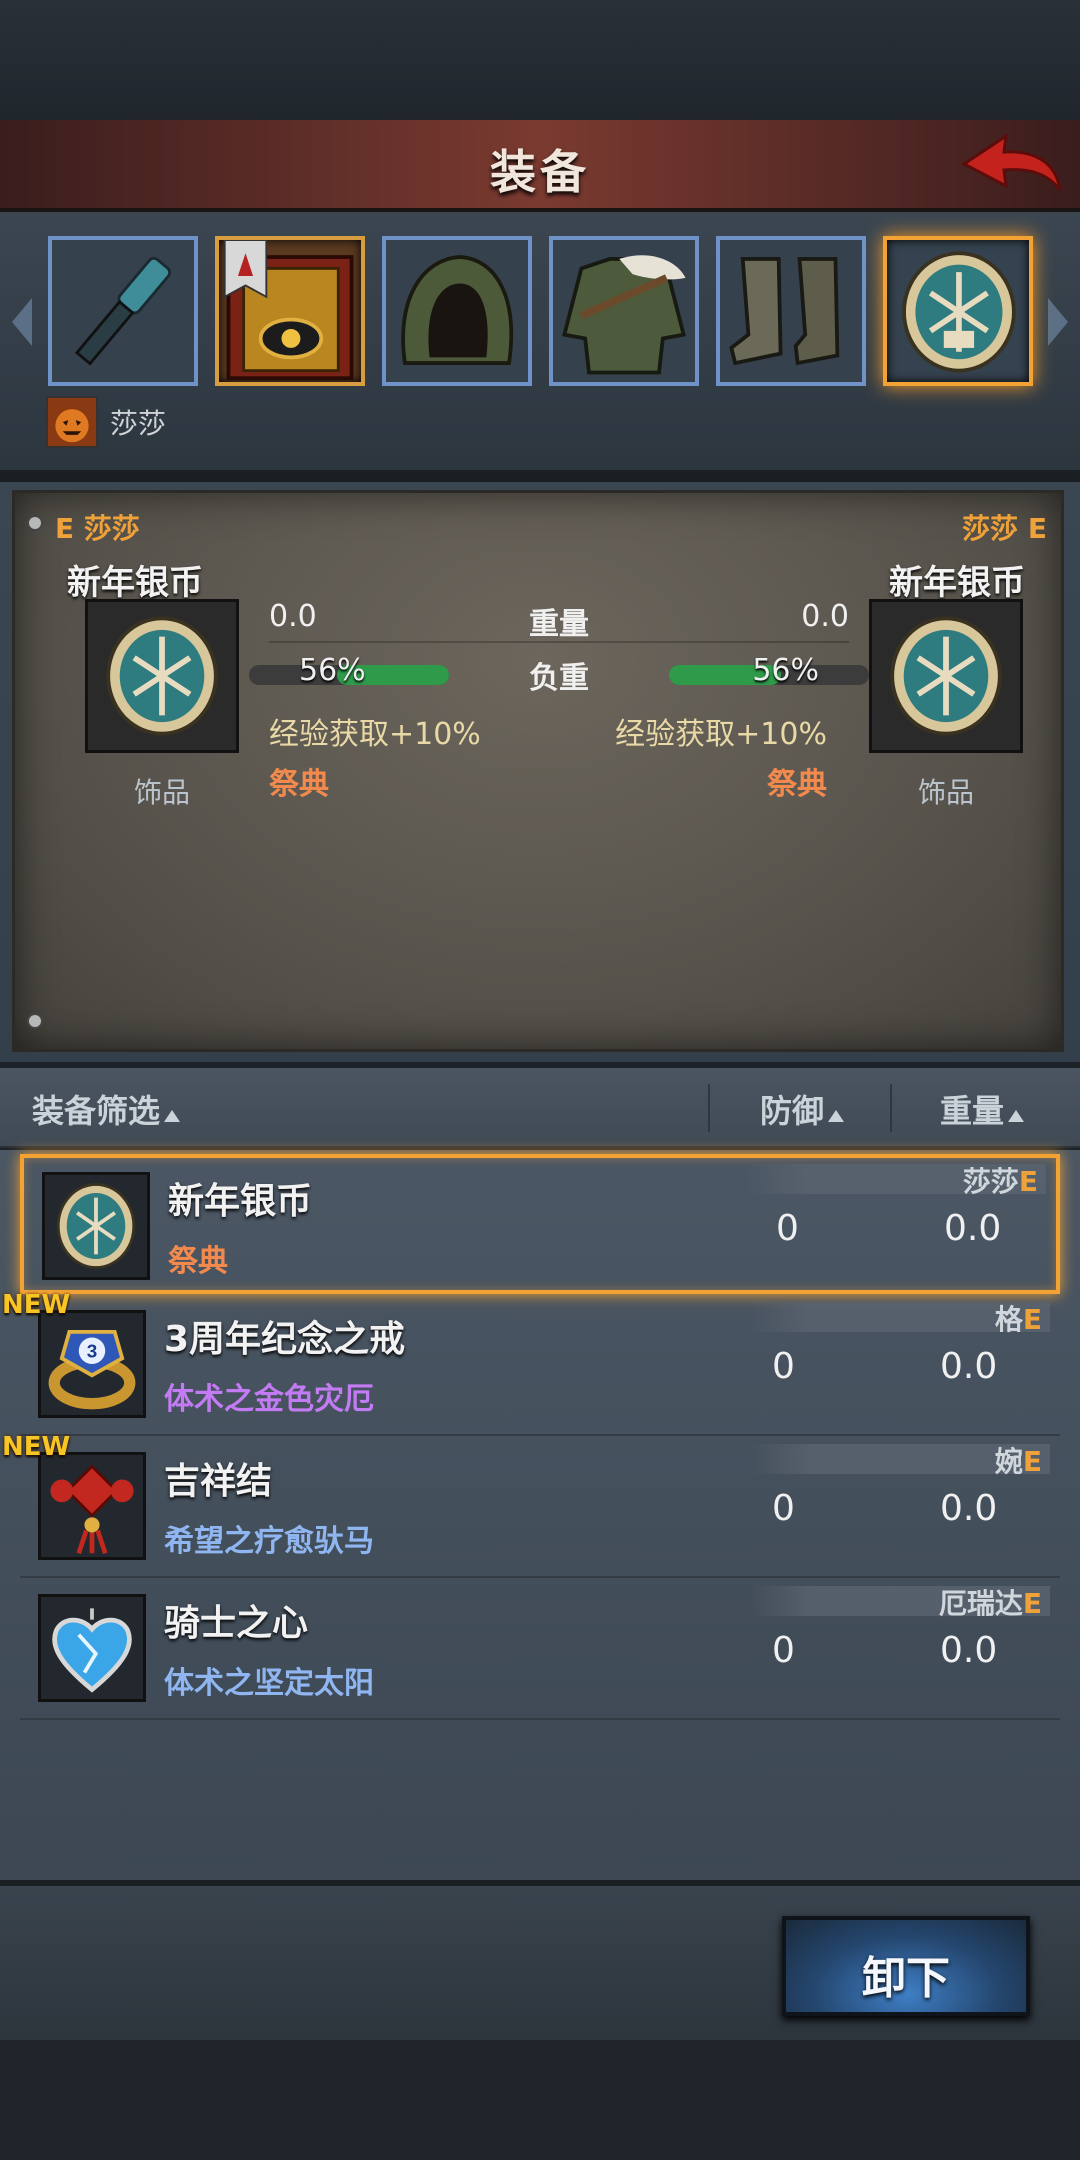 The height and width of the screenshot is (2160, 1080). I want to click on item-subtitle: 体术之金色灾厄, so click(269, 1399).